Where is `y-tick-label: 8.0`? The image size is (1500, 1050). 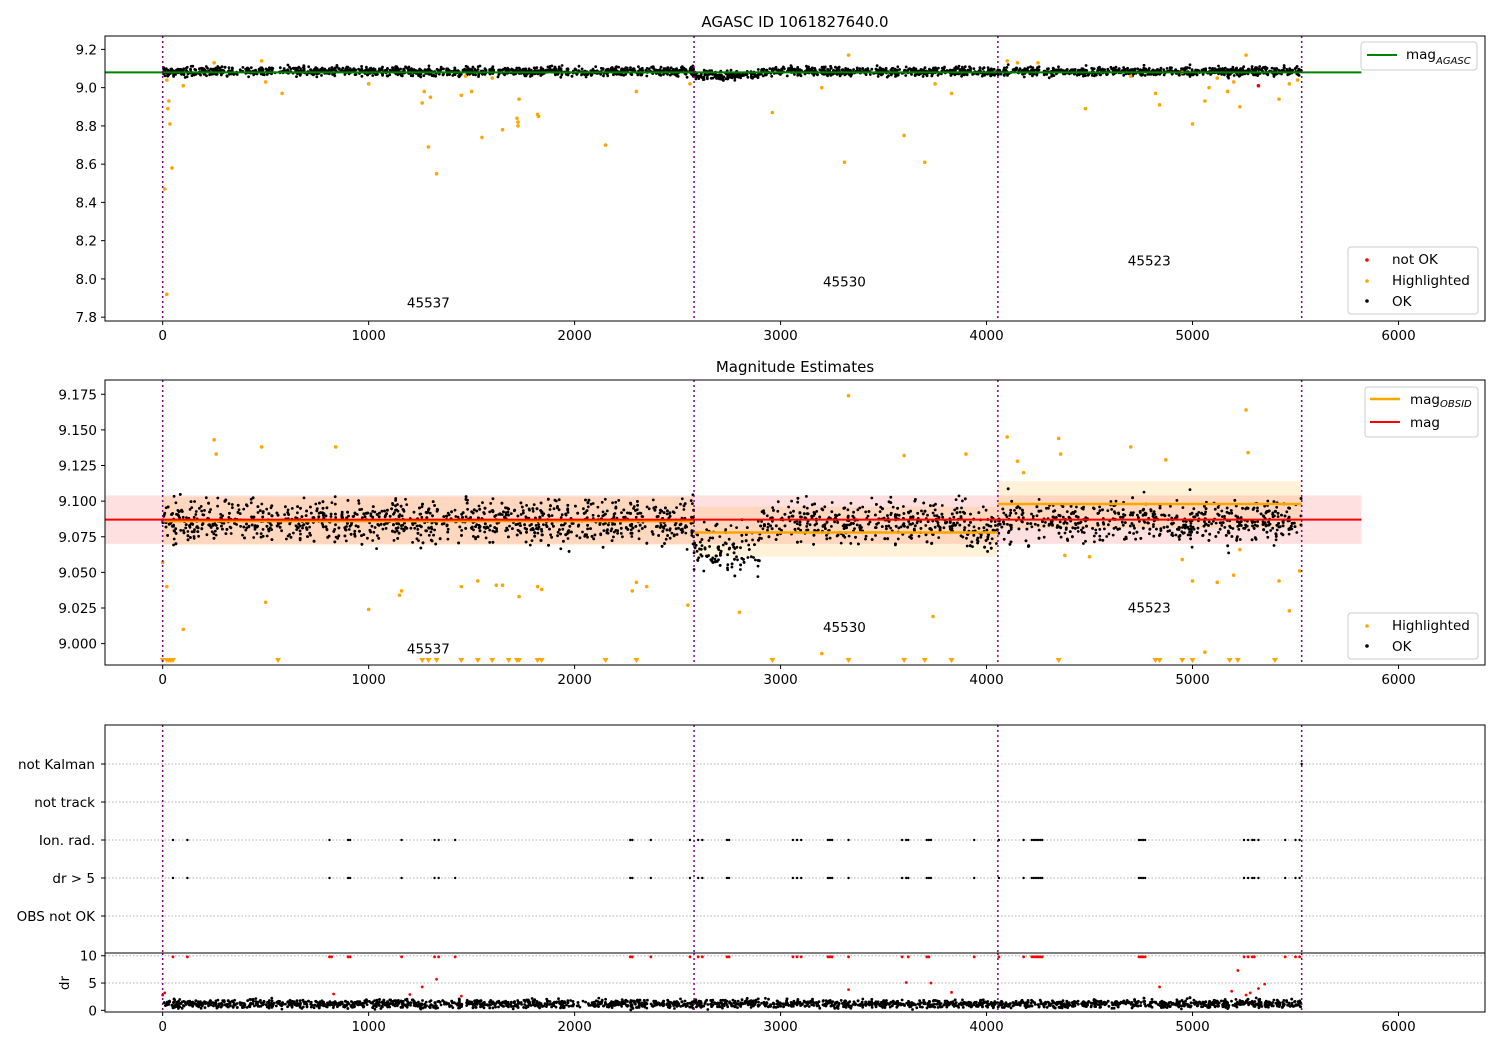
y-tick-label: 8.0 is located at coordinates (86, 280).